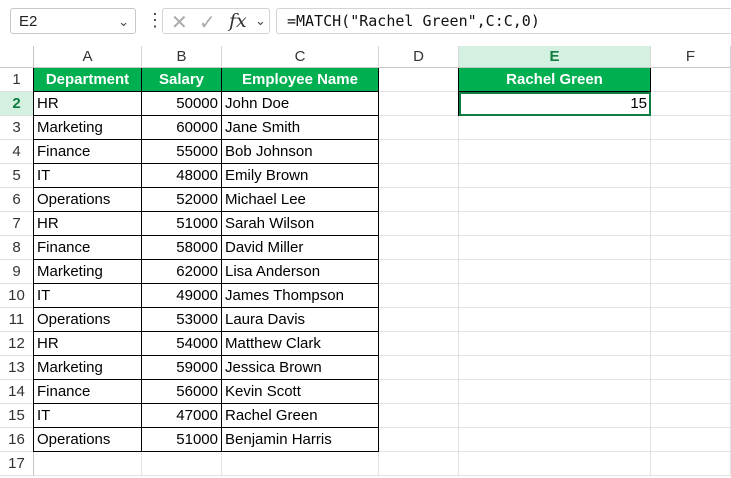 The width and height of the screenshot is (731, 478). What do you see at coordinates (28, 21) in the screenshot?
I see `name-box-value: E2` at bounding box center [28, 21].